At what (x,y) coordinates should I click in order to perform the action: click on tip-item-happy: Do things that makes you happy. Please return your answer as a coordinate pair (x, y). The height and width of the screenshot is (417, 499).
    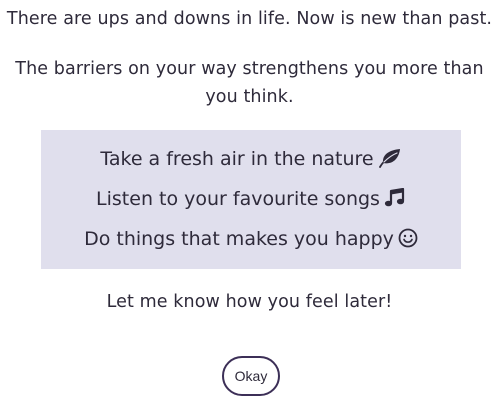
    Looking at the image, I should click on (251, 240).